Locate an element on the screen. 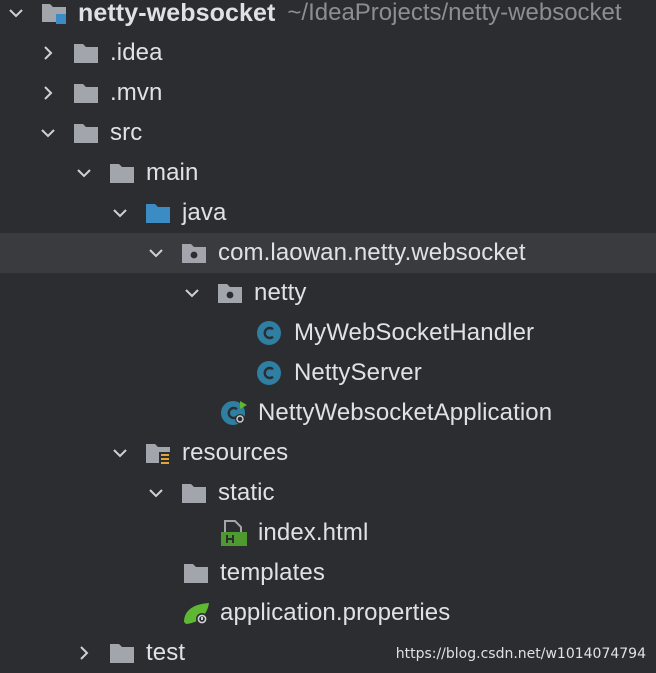 The height and width of the screenshot is (673, 656). tree-row-main: main is located at coordinates (328, 173).